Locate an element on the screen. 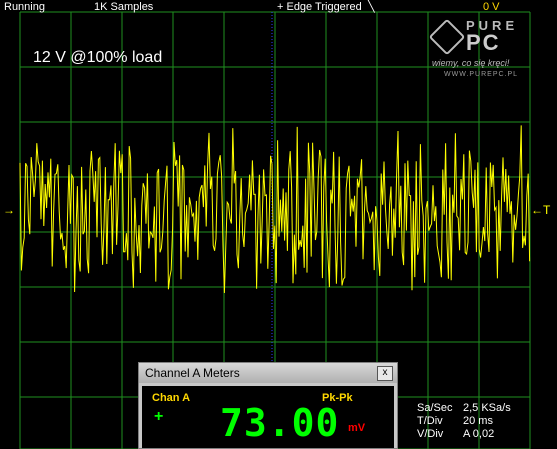 The image size is (557, 449). time-per-div-value: 20 ms is located at coordinates (478, 421).